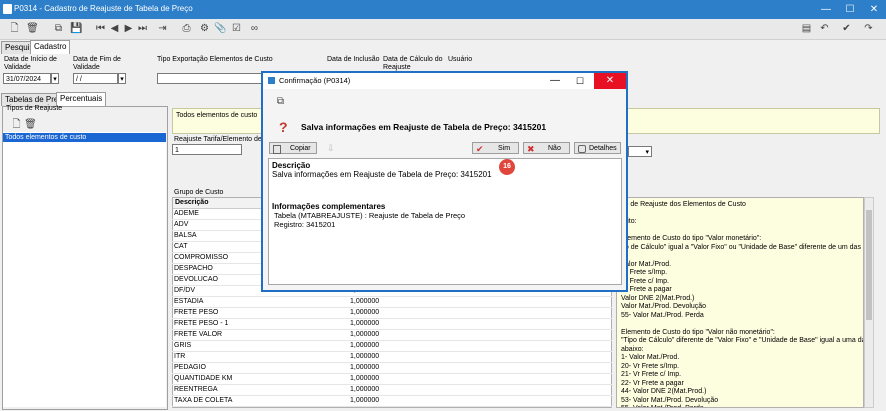 The image size is (886, 411). What do you see at coordinates (824, 28) in the screenshot?
I see `undo-icon: ↶` at bounding box center [824, 28].